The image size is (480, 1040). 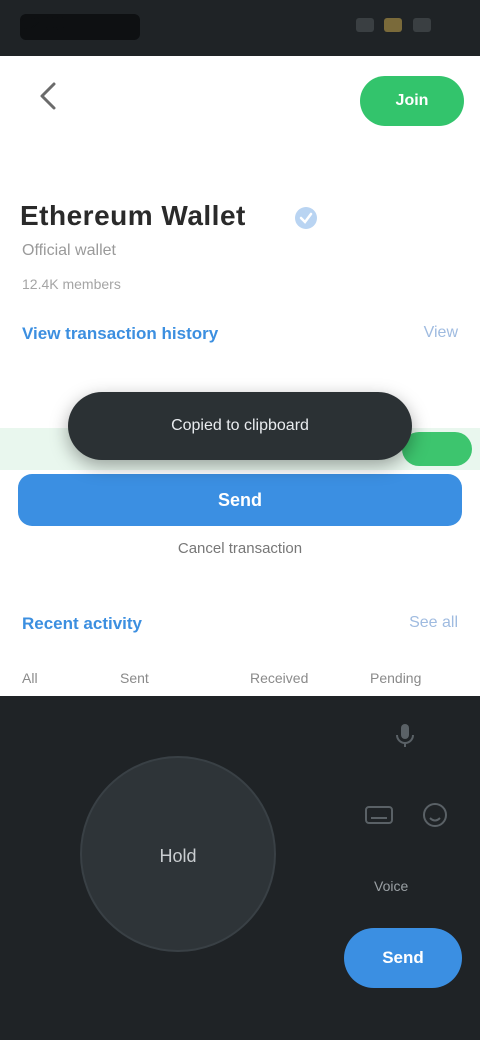 I want to click on mode-label: Voice, so click(x=391, y=886).